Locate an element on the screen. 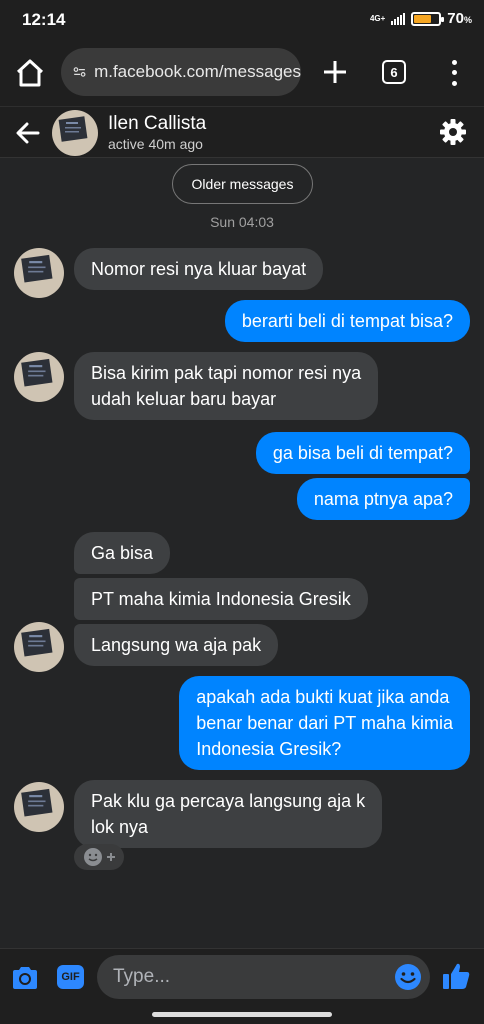  message-text: Pak klu ga percaya langsung aja k is located at coordinates (228, 801).